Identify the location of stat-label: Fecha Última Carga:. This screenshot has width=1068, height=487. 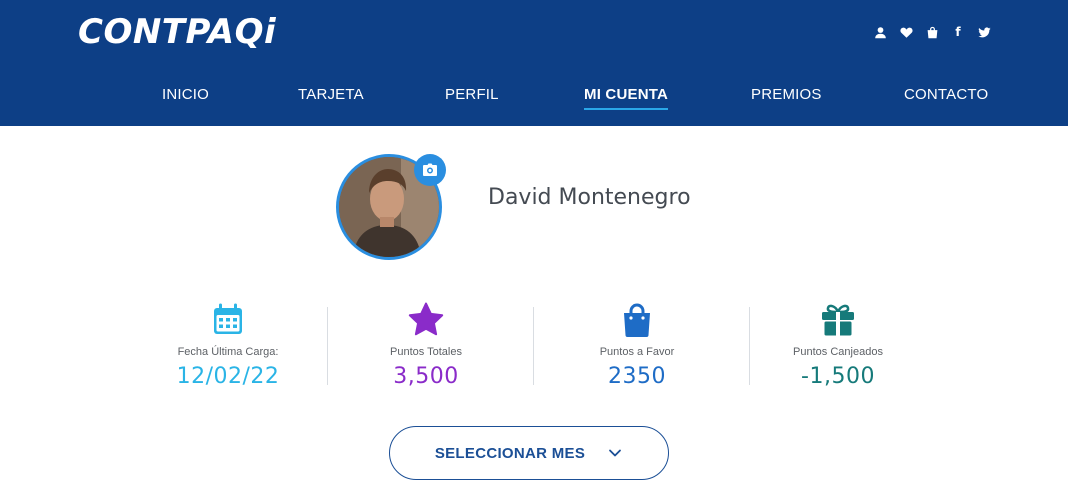
(228, 352).